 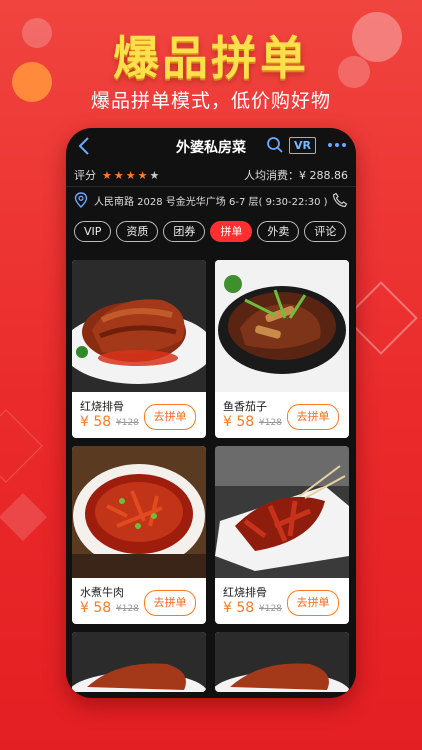 I want to click on rating-stars: ★★★★★, so click(x=131, y=175).